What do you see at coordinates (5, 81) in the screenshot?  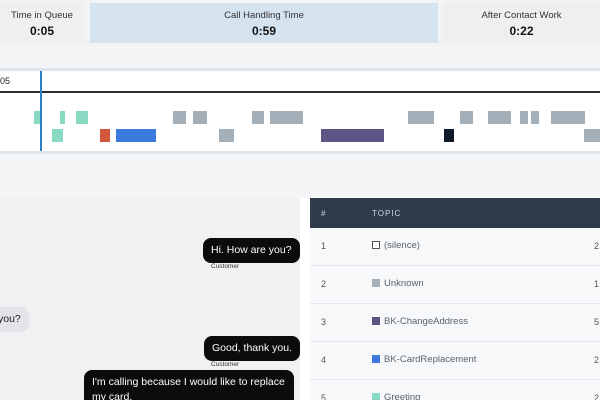 I see `timeline-tick-label: 05` at bounding box center [5, 81].